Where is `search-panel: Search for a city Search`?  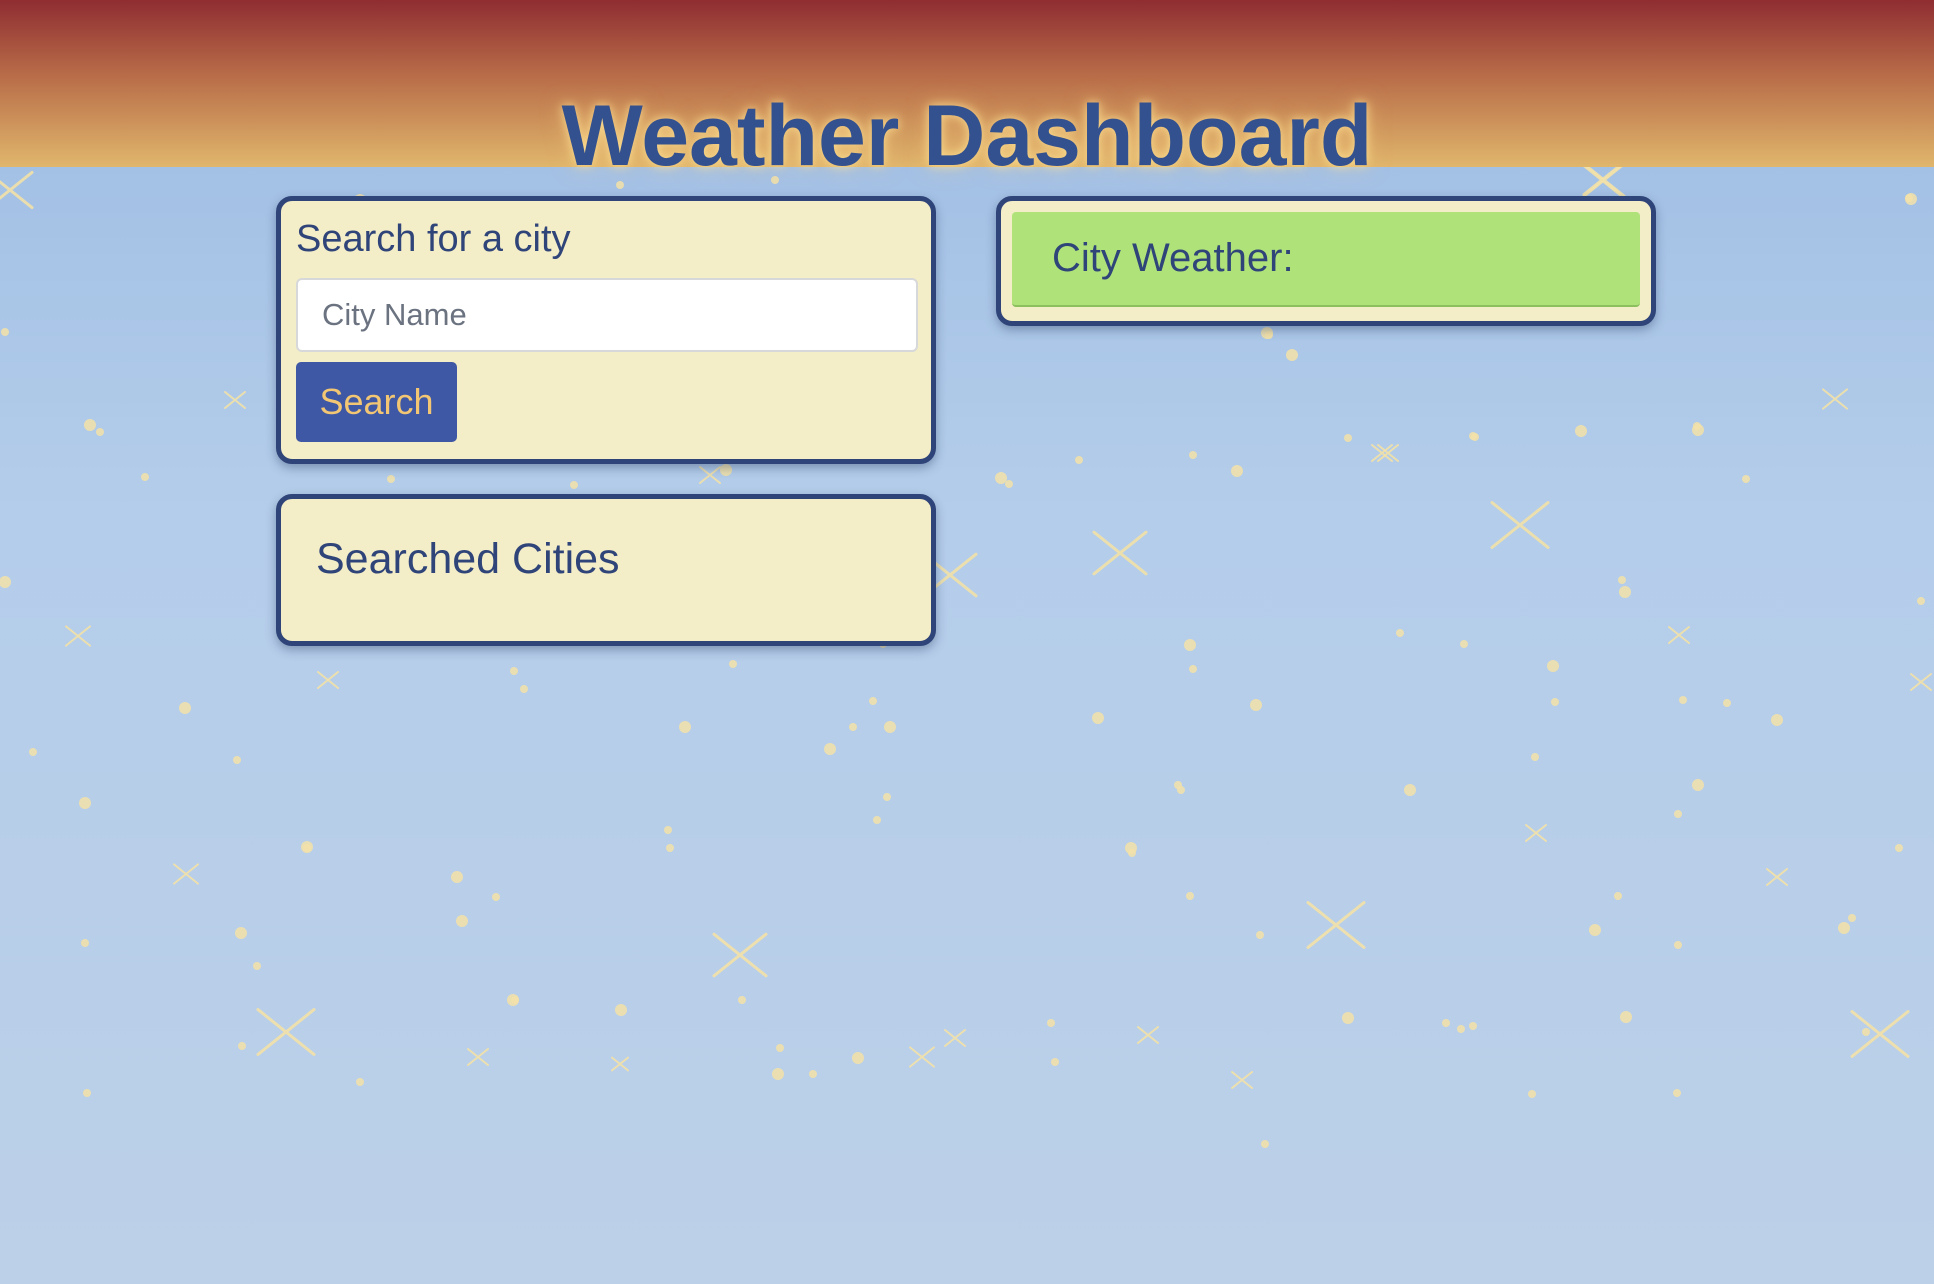 search-panel: Search for a city Search is located at coordinates (606, 330).